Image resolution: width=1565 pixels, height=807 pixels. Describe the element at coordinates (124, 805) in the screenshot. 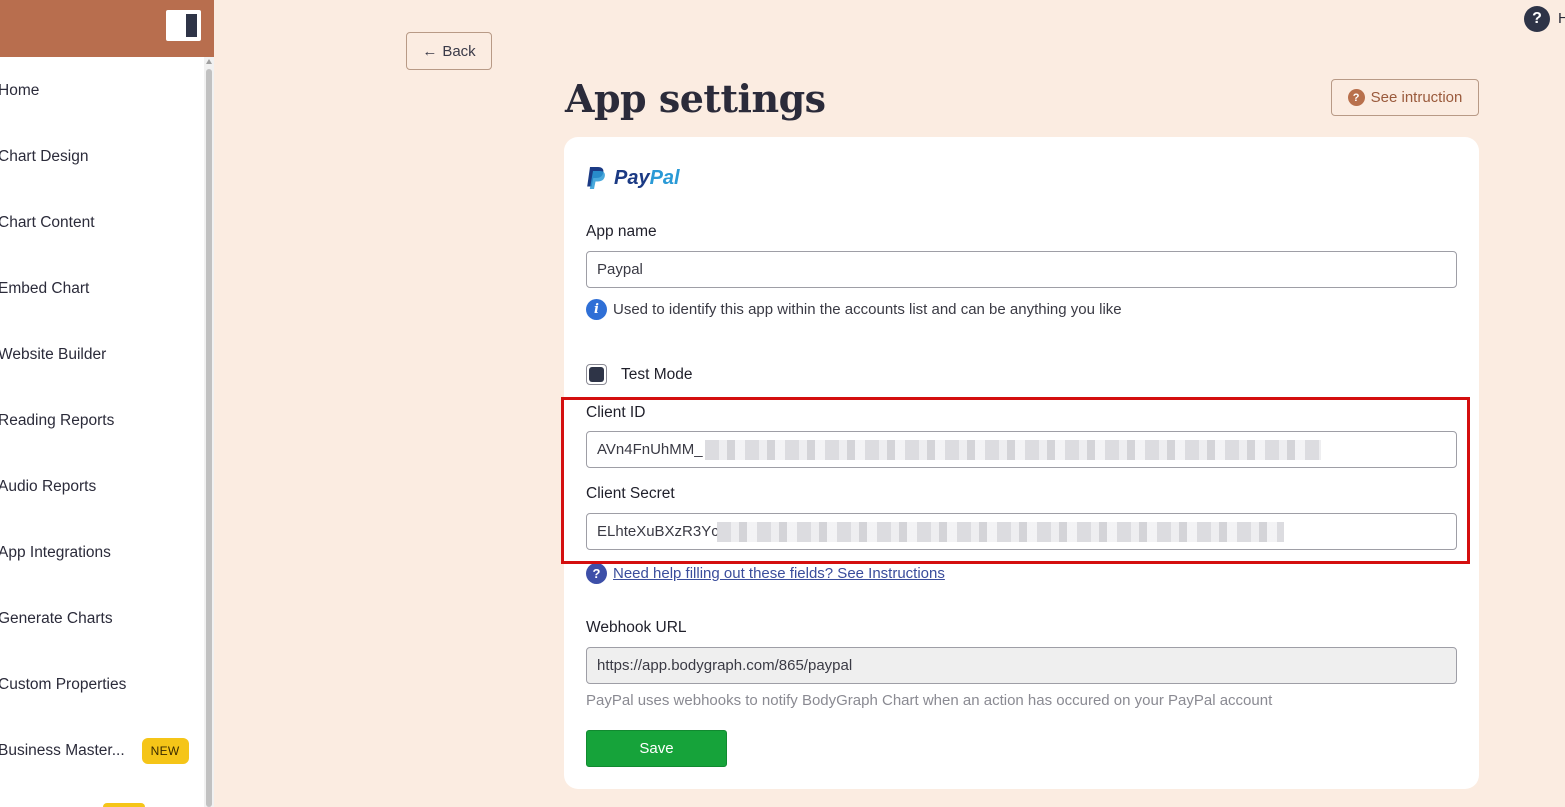

I see `badge-partial` at that location.